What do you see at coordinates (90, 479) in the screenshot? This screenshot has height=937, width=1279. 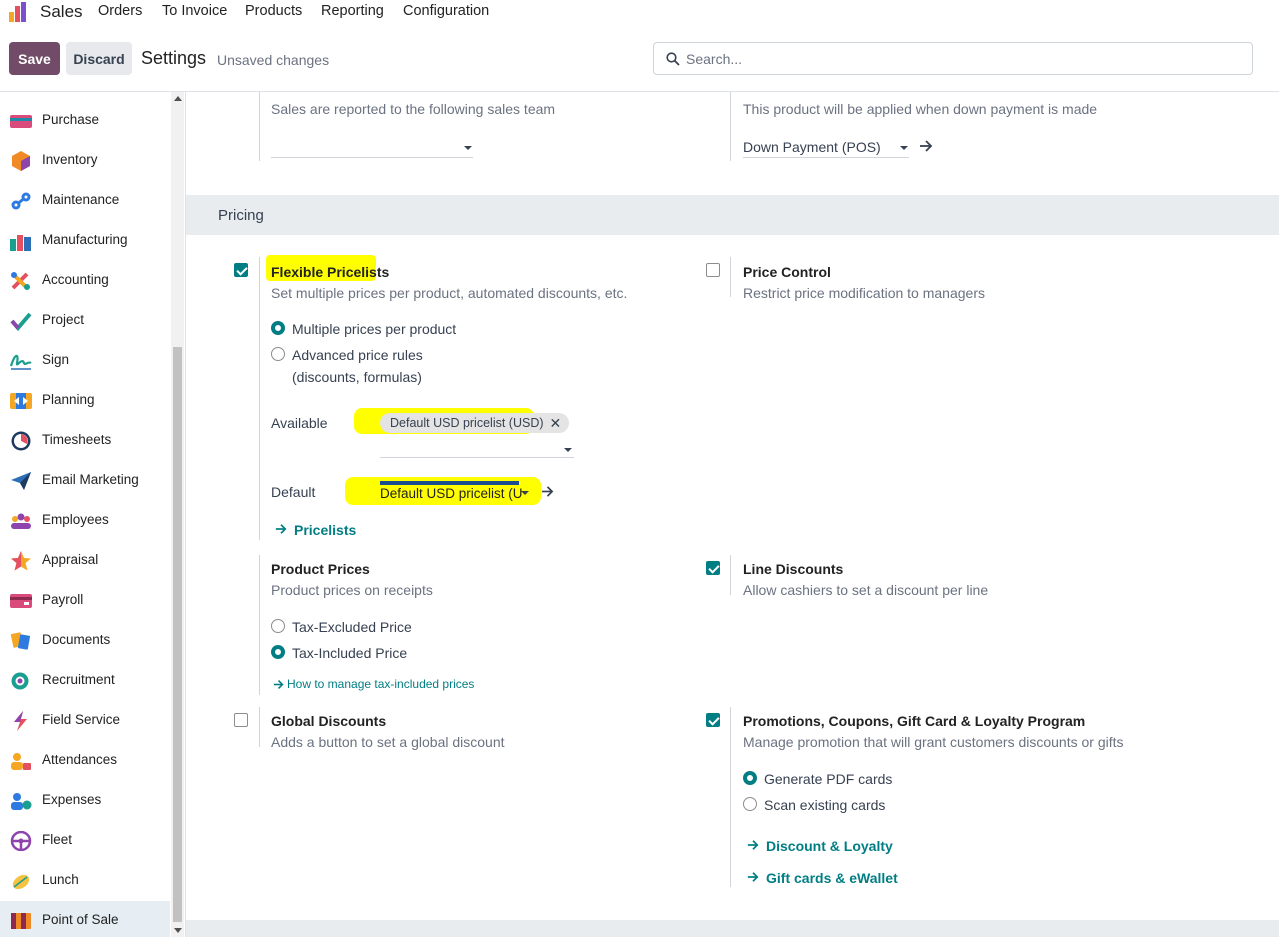 I see `sidebar-item-label: Email Marketing` at bounding box center [90, 479].